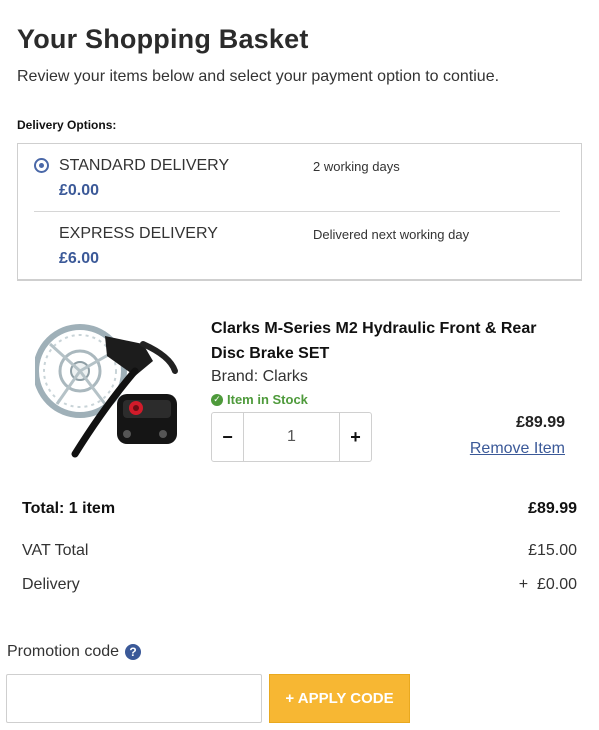 The height and width of the screenshot is (730, 599). Describe the element at coordinates (299, 585) in the screenshot. I see `summary-delivery-row: Delivery + £0.00` at that location.